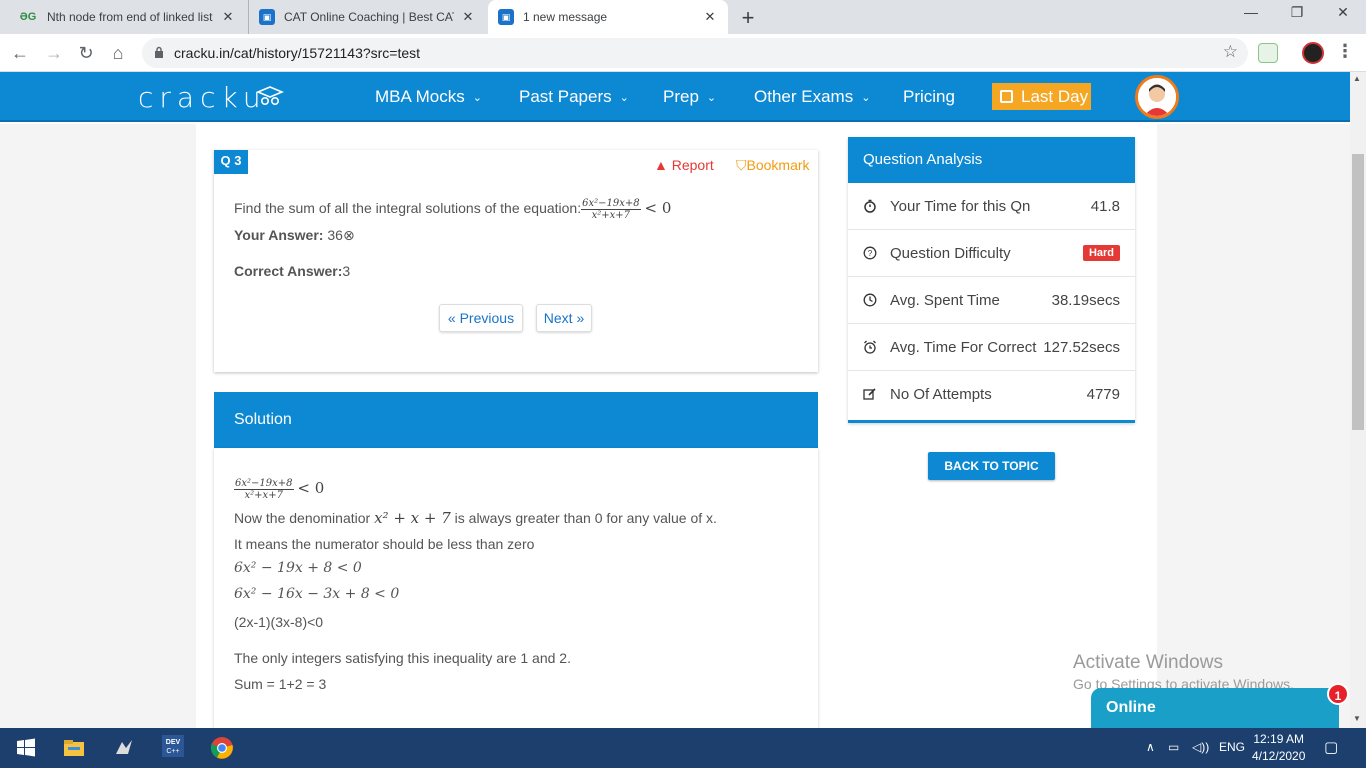 The height and width of the screenshot is (768, 1366). What do you see at coordinates (26, 748) in the screenshot?
I see `windows-start-icon` at bounding box center [26, 748].